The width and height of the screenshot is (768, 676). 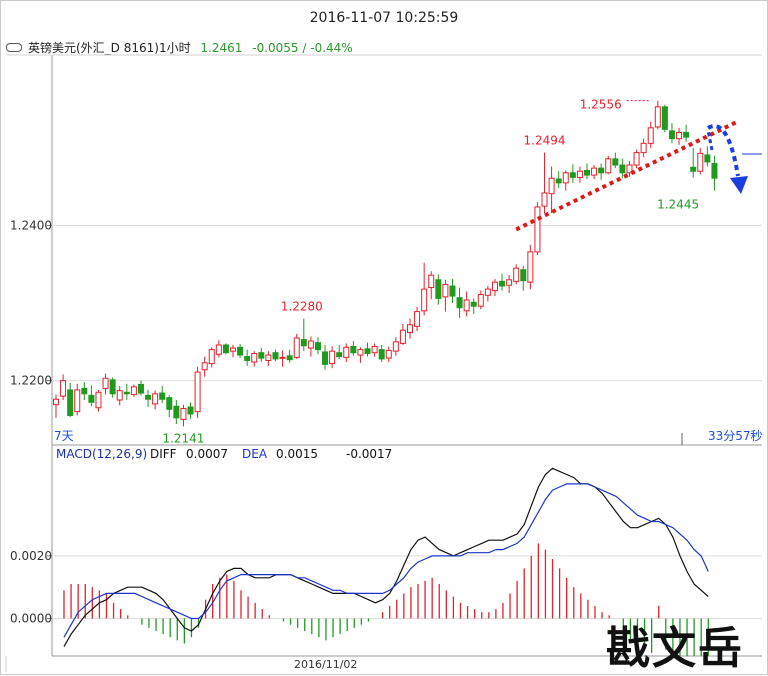 I want to click on forecast-arrowhead, so click(x=739, y=185).